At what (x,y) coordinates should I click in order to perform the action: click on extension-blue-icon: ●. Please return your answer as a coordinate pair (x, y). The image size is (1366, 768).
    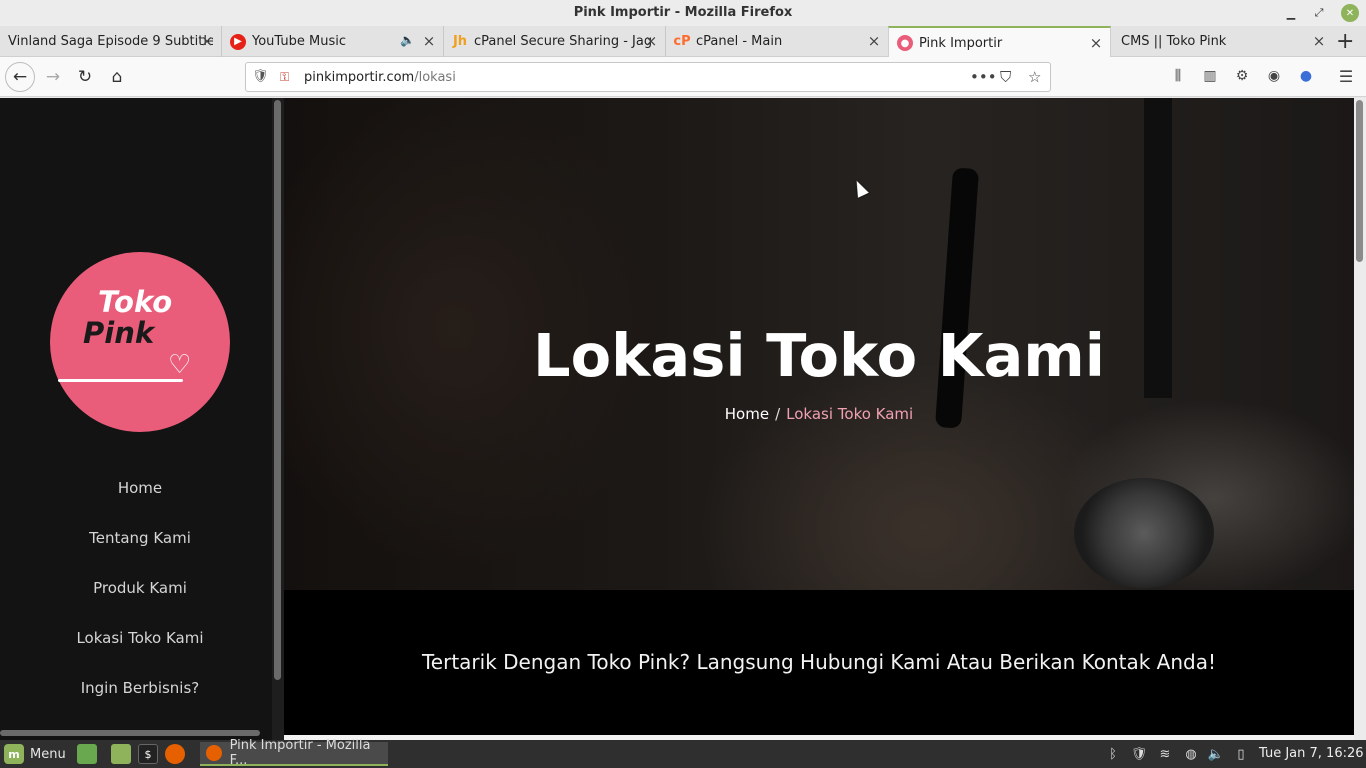
    Looking at the image, I should click on (1306, 76).